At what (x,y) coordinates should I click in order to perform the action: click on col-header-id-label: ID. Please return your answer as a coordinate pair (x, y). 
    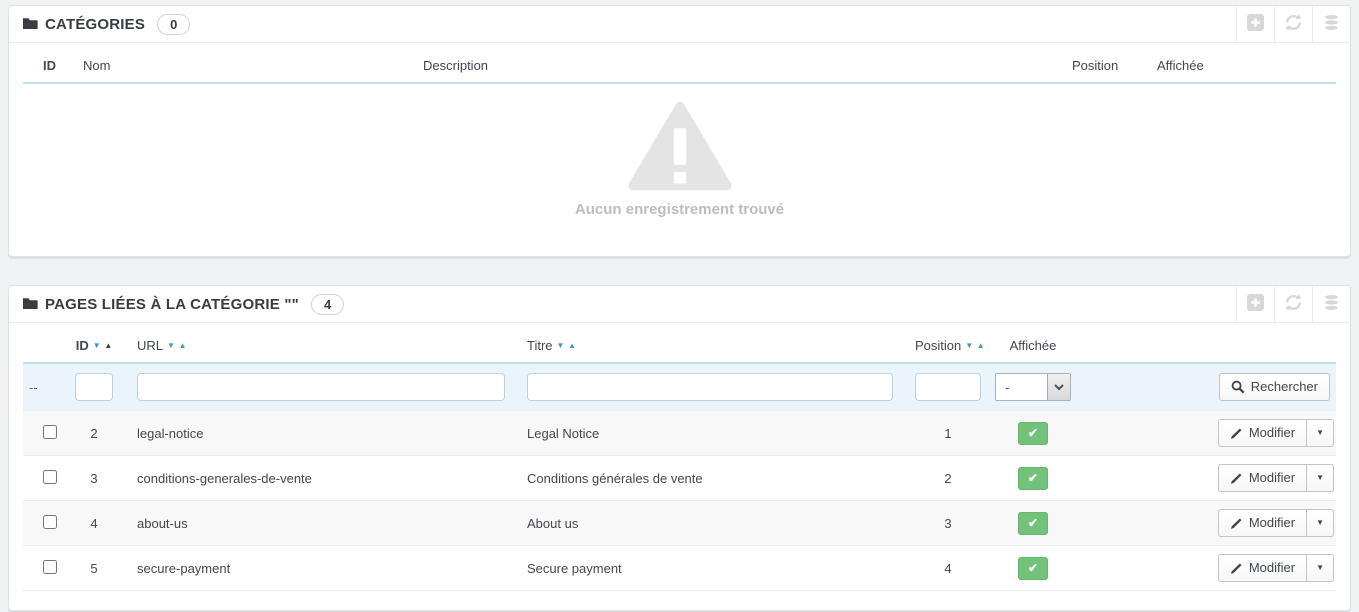
    Looking at the image, I should click on (82, 345).